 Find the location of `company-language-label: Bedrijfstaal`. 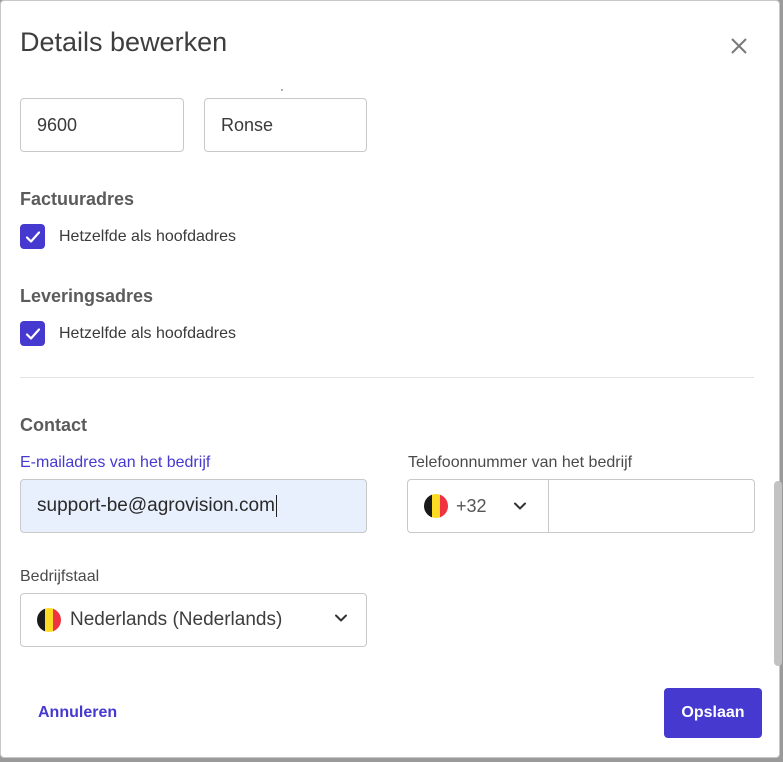

company-language-label: Bedrijfstaal is located at coordinates (60, 576).